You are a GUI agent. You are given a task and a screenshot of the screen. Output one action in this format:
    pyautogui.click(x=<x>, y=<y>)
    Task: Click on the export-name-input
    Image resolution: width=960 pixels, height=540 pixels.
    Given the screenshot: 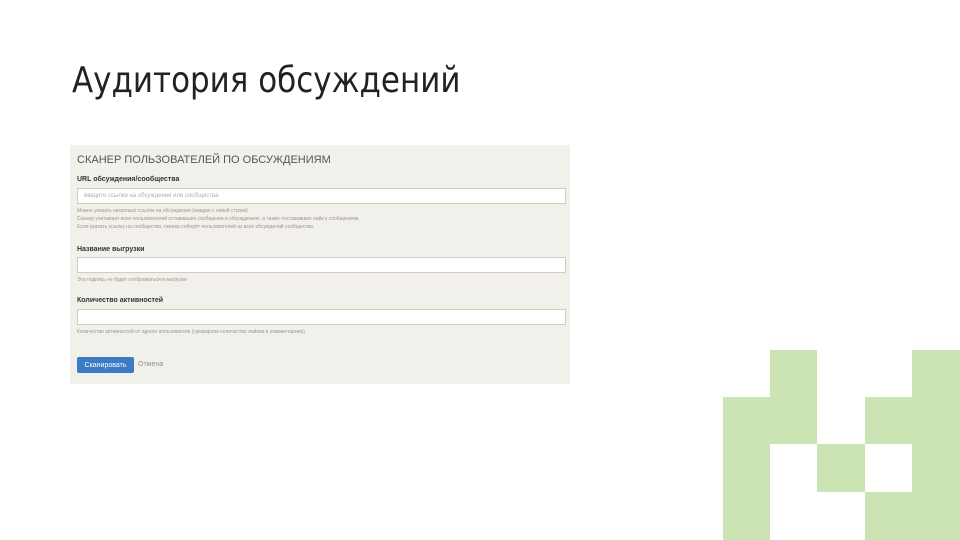 What is the action you would take?
    pyautogui.click(x=321, y=265)
    